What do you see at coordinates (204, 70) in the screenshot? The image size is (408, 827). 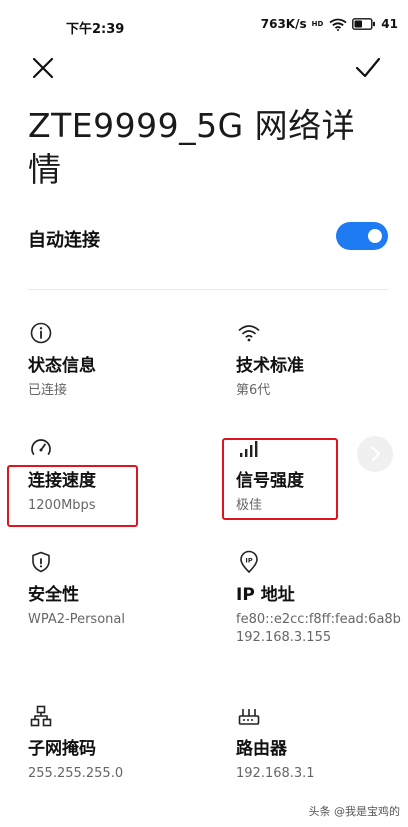 I see `toolbar` at bounding box center [204, 70].